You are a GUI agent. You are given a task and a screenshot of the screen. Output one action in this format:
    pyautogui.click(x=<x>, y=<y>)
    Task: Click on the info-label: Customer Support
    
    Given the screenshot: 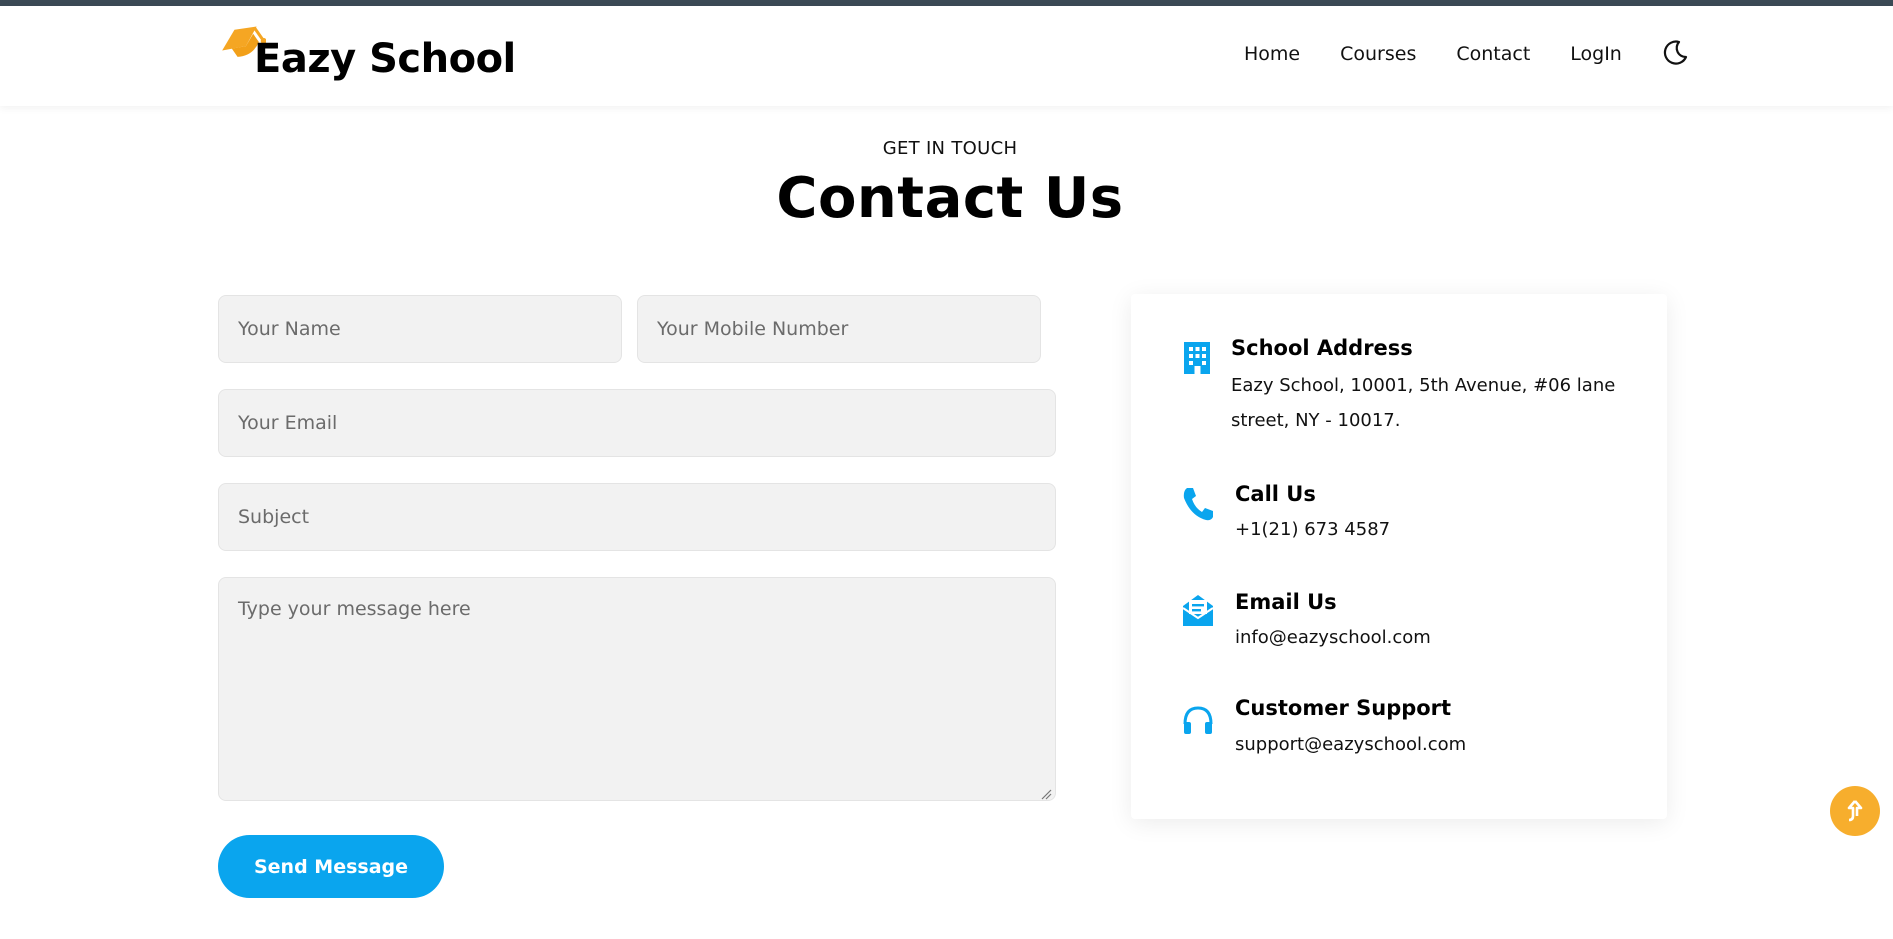 What is the action you would take?
    pyautogui.click(x=1343, y=708)
    